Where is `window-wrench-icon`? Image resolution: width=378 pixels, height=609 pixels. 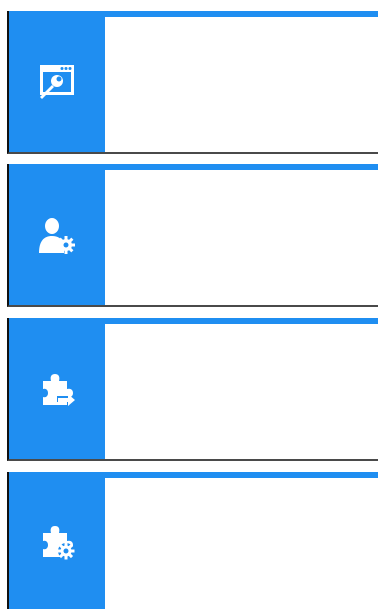
window-wrench-icon is located at coordinates (57, 82).